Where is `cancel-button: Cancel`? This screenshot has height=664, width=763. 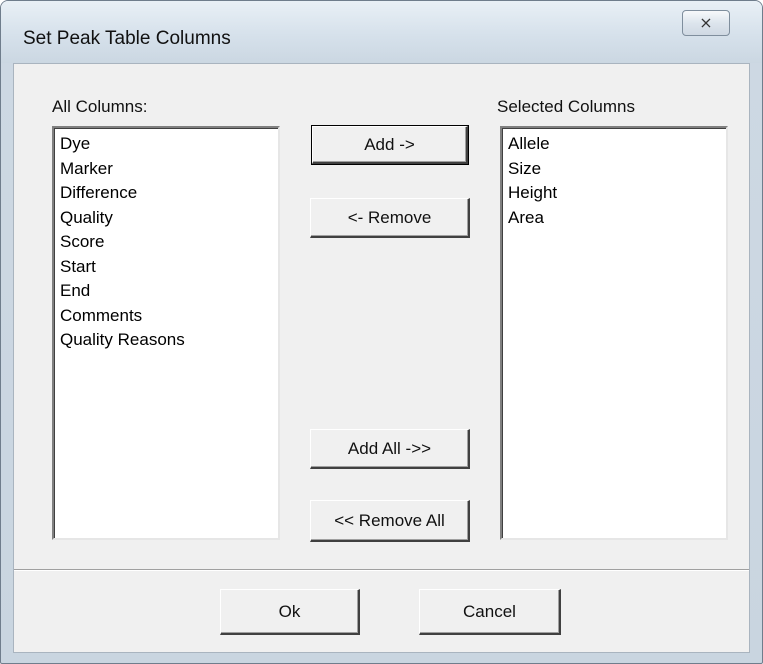
cancel-button: Cancel is located at coordinates (490, 612).